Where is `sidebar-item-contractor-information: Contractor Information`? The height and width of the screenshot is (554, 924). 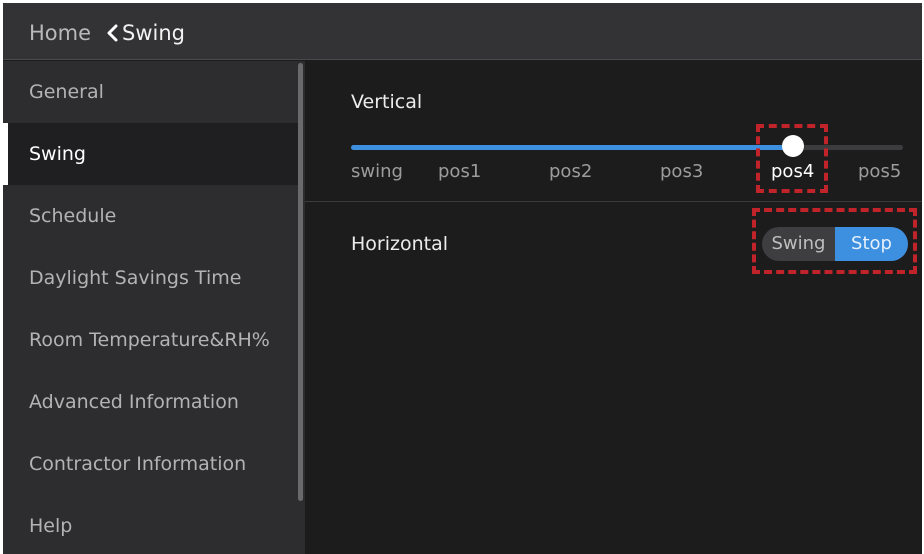 sidebar-item-contractor-information: Contractor Information is located at coordinates (151, 464).